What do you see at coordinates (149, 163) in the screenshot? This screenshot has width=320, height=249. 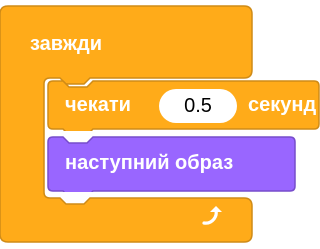 I see `next-costume-label: наступний образ` at bounding box center [149, 163].